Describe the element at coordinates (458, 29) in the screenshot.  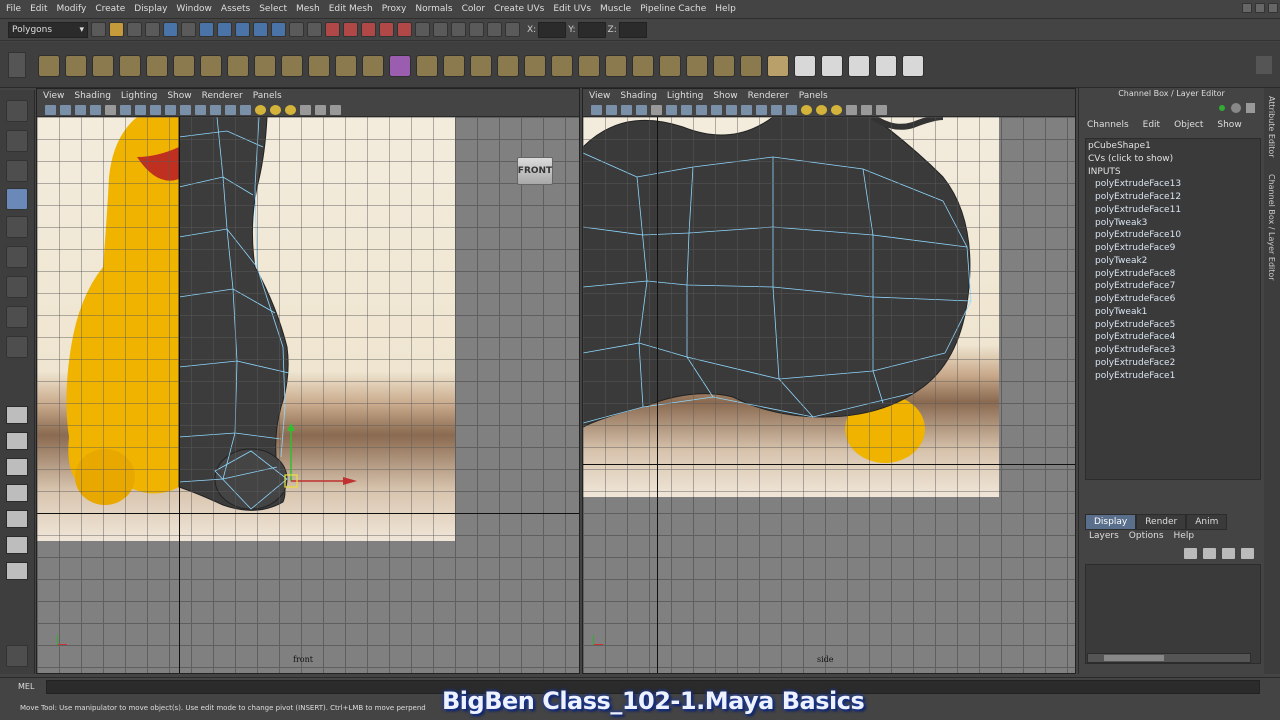
I see `ipr-render-icon` at that location.